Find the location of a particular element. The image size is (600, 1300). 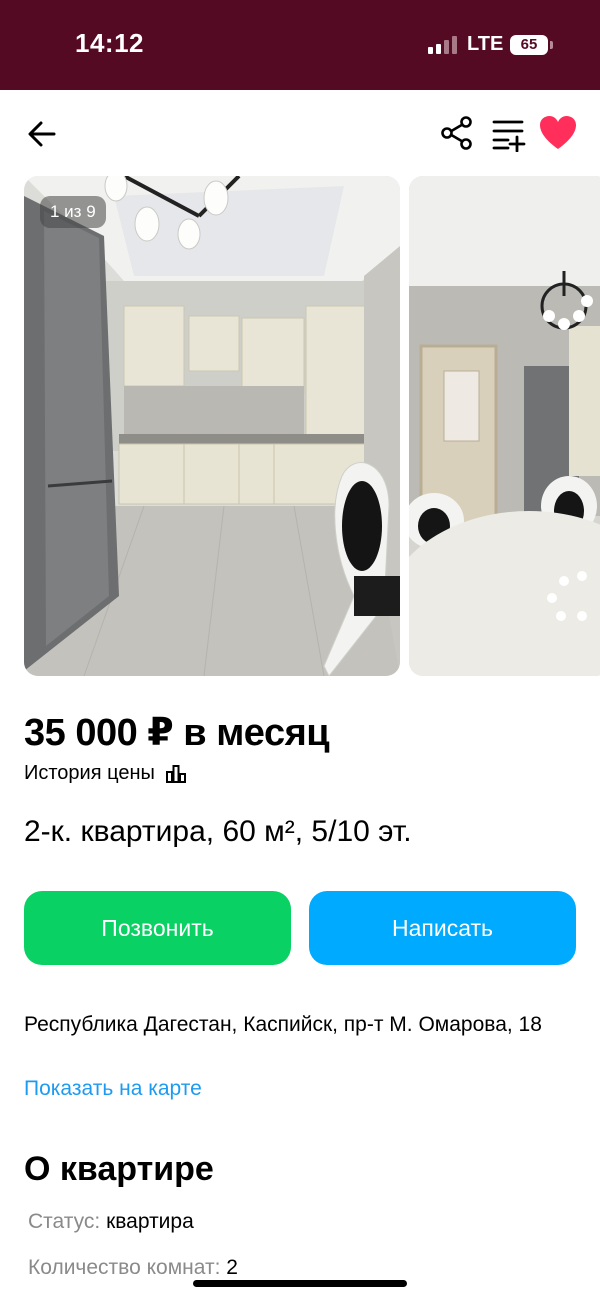

compare-button is located at coordinates (509, 133).